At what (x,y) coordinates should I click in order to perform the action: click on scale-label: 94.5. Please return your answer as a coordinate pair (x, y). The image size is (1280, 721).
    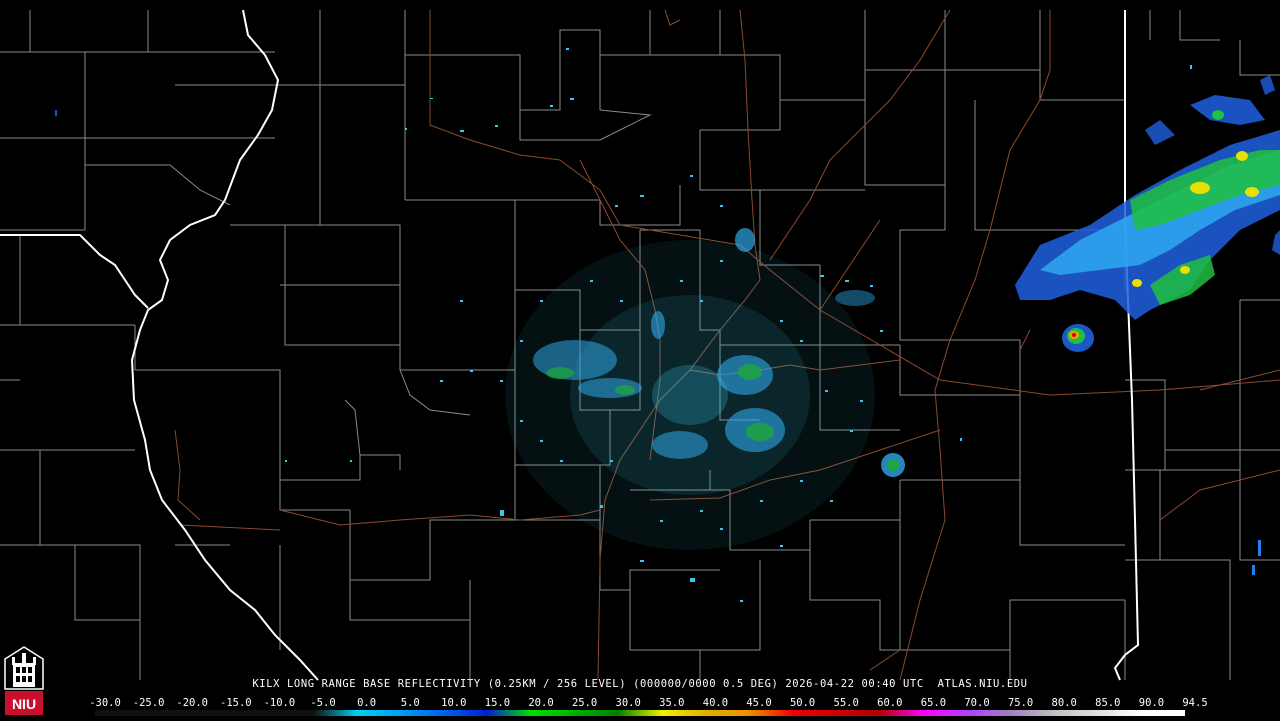
    Looking at the image, I should click on (1195, 703).